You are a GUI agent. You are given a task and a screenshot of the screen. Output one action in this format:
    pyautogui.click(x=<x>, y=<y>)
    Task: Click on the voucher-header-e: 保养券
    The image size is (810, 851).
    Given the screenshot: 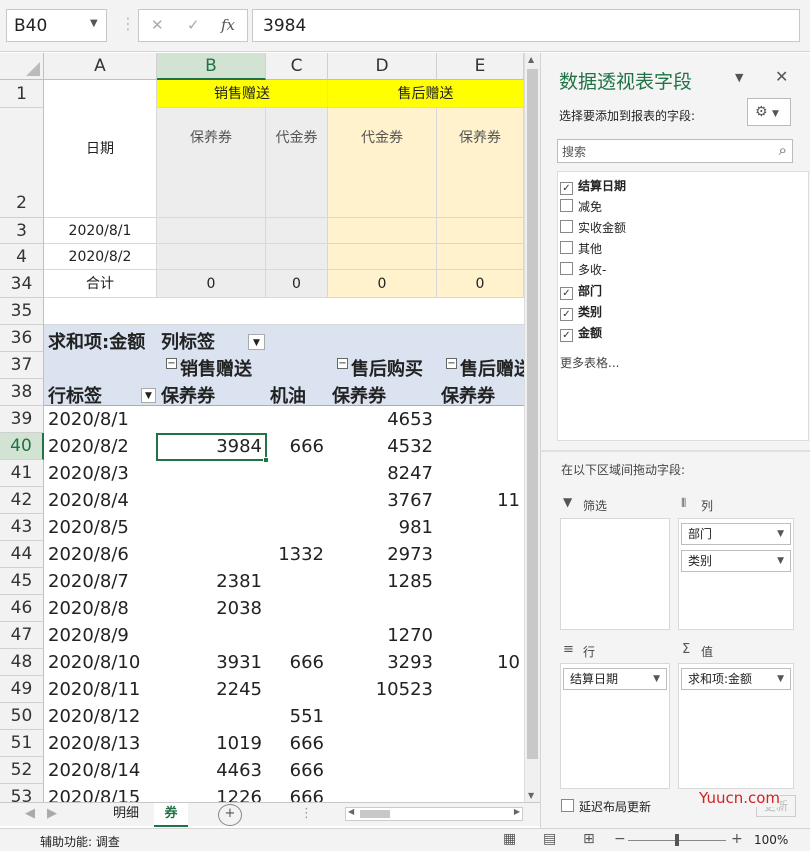 What is the action you would take?
    pyautogui.click(x=480, y=163)
    